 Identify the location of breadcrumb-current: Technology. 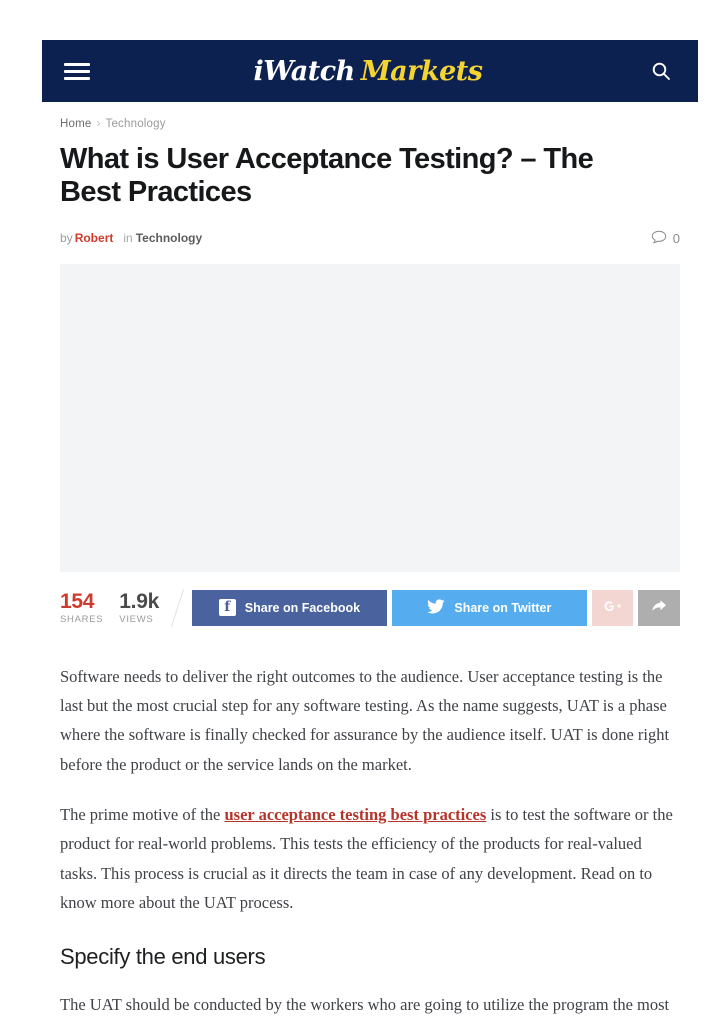
(136, 124).